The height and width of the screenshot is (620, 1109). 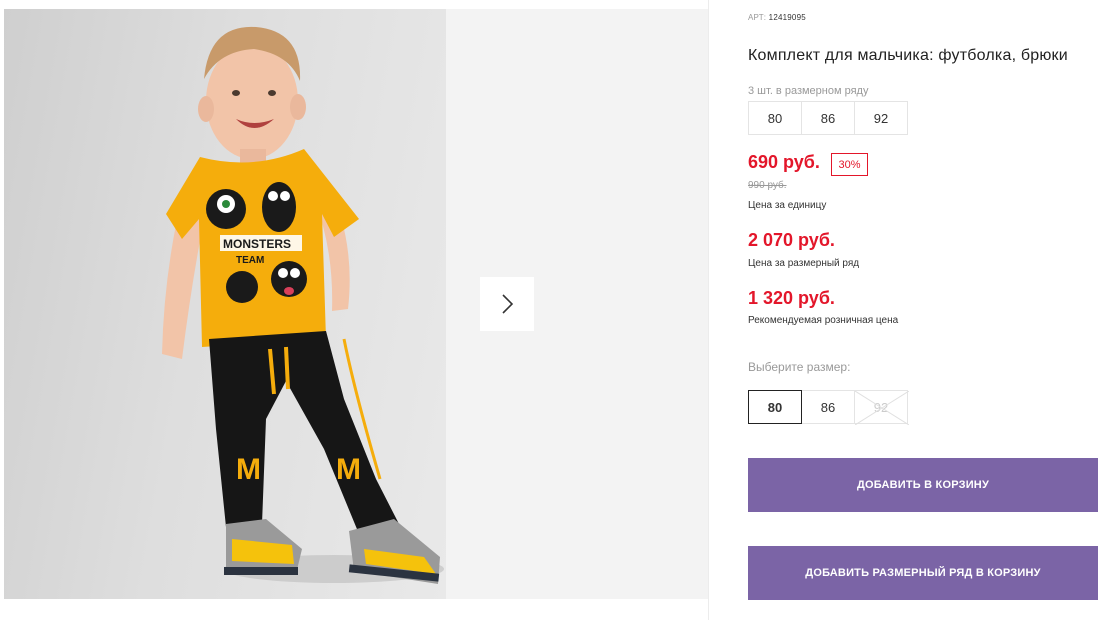 I want to click on old-price: 990 руб., so click(x=767, y=185).